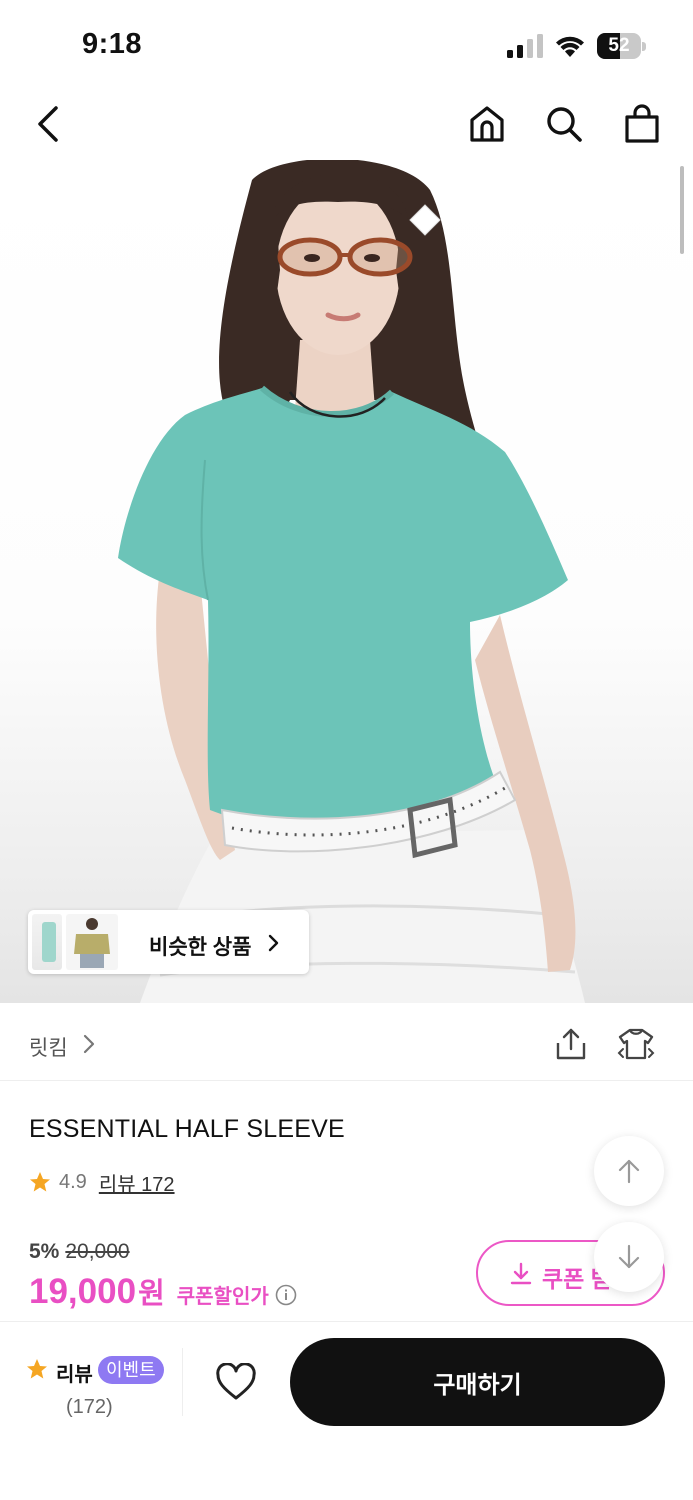 The image size is (693, 1500). Describe the element at coordinates (97, 1251) in the screenshot. I see `original-price: 20,000` at that location.